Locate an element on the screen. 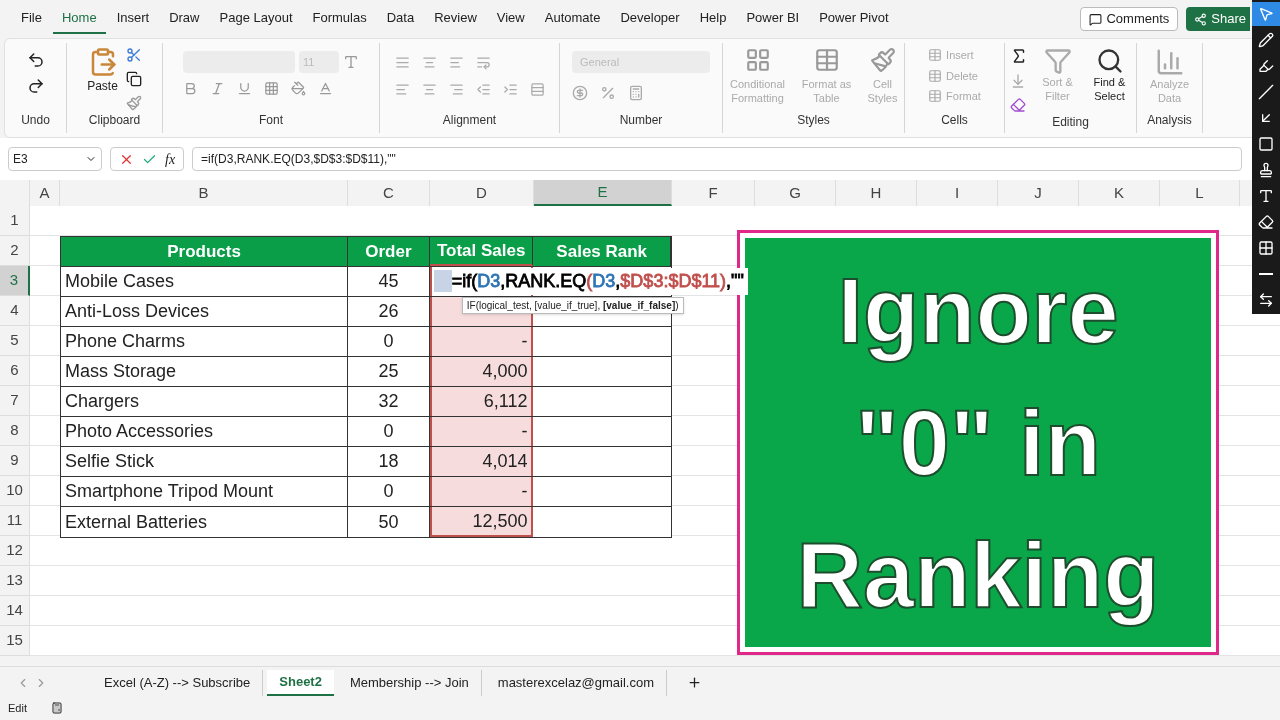 Image resolution: width=1280 pixels, height=720 pixels. table-cell-text: Photo Accessories is located at coordinates (139, 431).